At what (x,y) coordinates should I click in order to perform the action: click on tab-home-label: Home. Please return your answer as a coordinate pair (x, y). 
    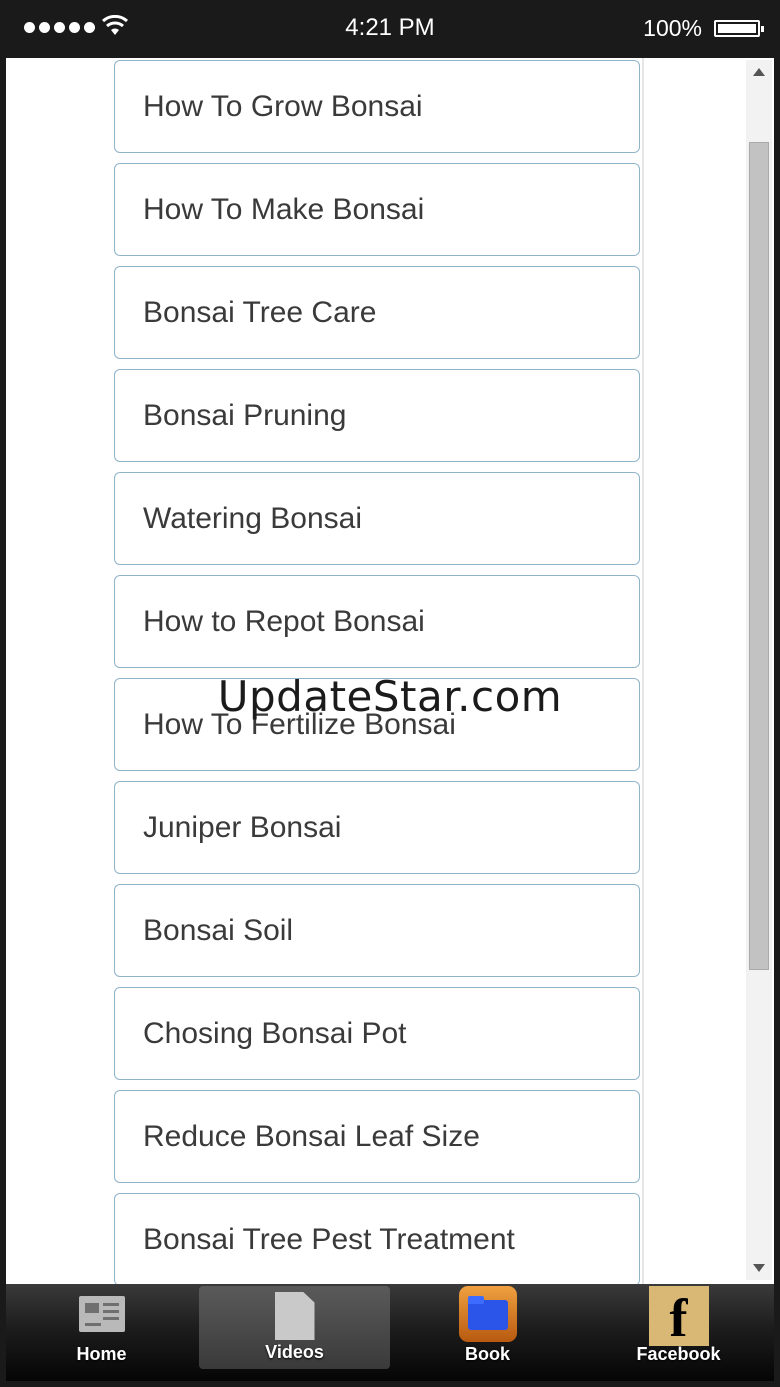
    Looking at the image, I should click on (101, 1354).